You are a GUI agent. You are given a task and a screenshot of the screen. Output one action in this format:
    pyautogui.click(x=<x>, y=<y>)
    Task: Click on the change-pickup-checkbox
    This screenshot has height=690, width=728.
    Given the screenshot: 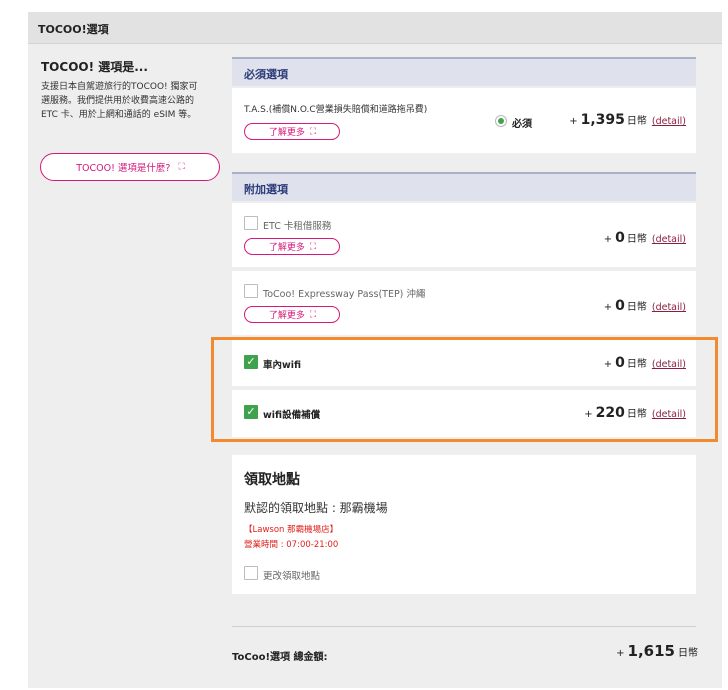 What is the action you would take?
    pyautogui.click(x=251, y=573)
    